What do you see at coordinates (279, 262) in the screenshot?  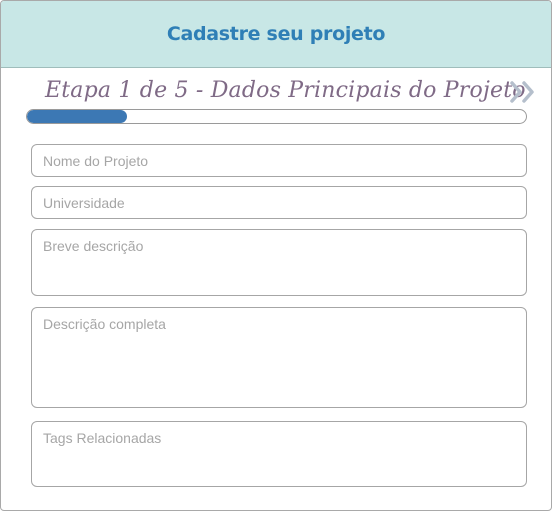 I see `short-description-textarea` at bounding box center [279, 262].